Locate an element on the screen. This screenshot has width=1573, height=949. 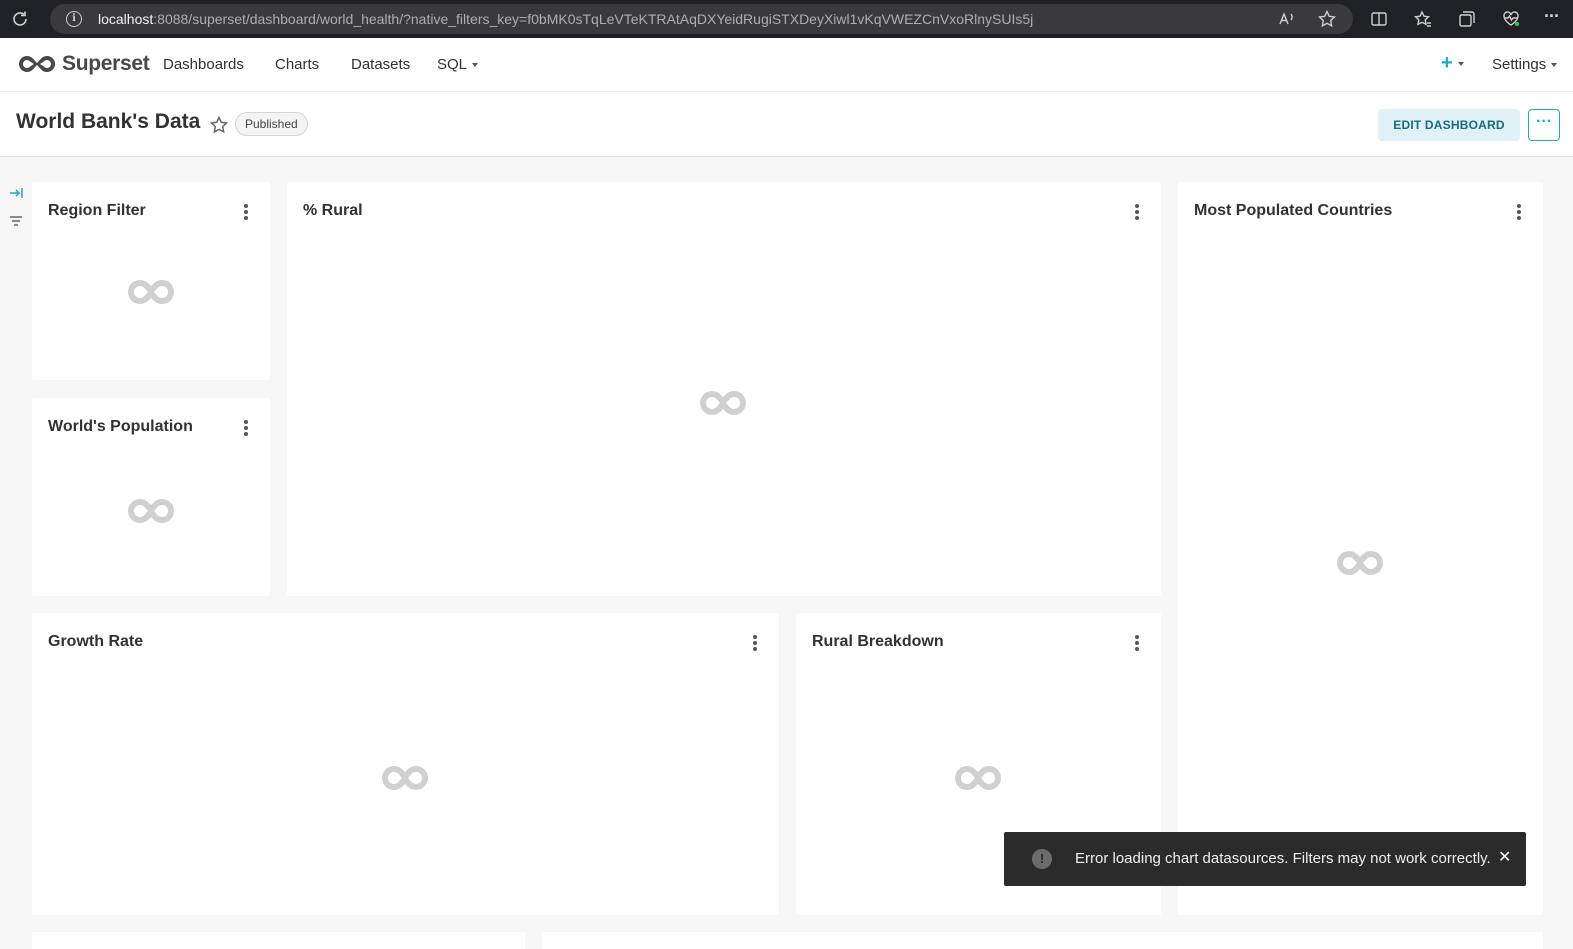
superset-logo: Superset is located at coordinates (83, 64).